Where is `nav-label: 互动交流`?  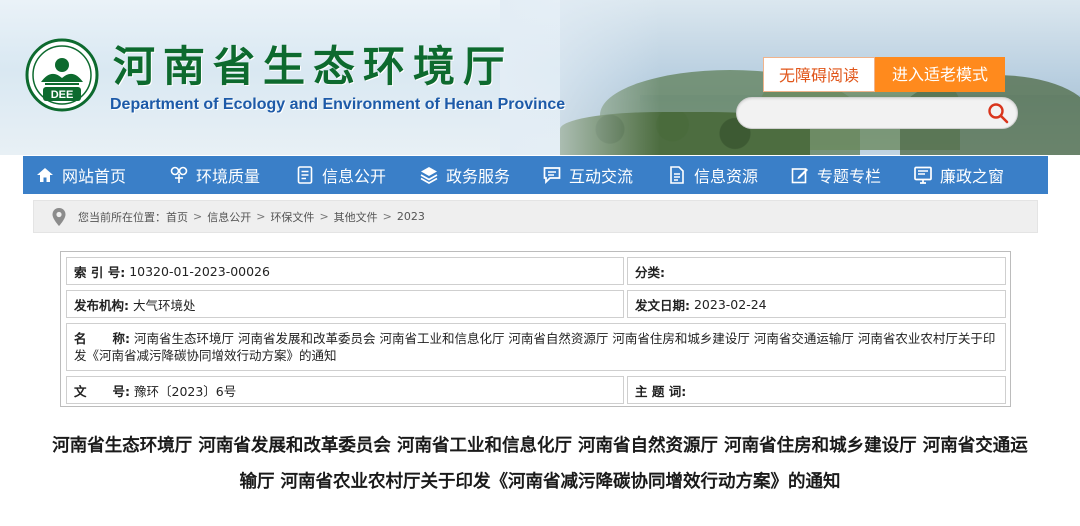 nav-label: 互动交流 is located at coordinates (601, 176).